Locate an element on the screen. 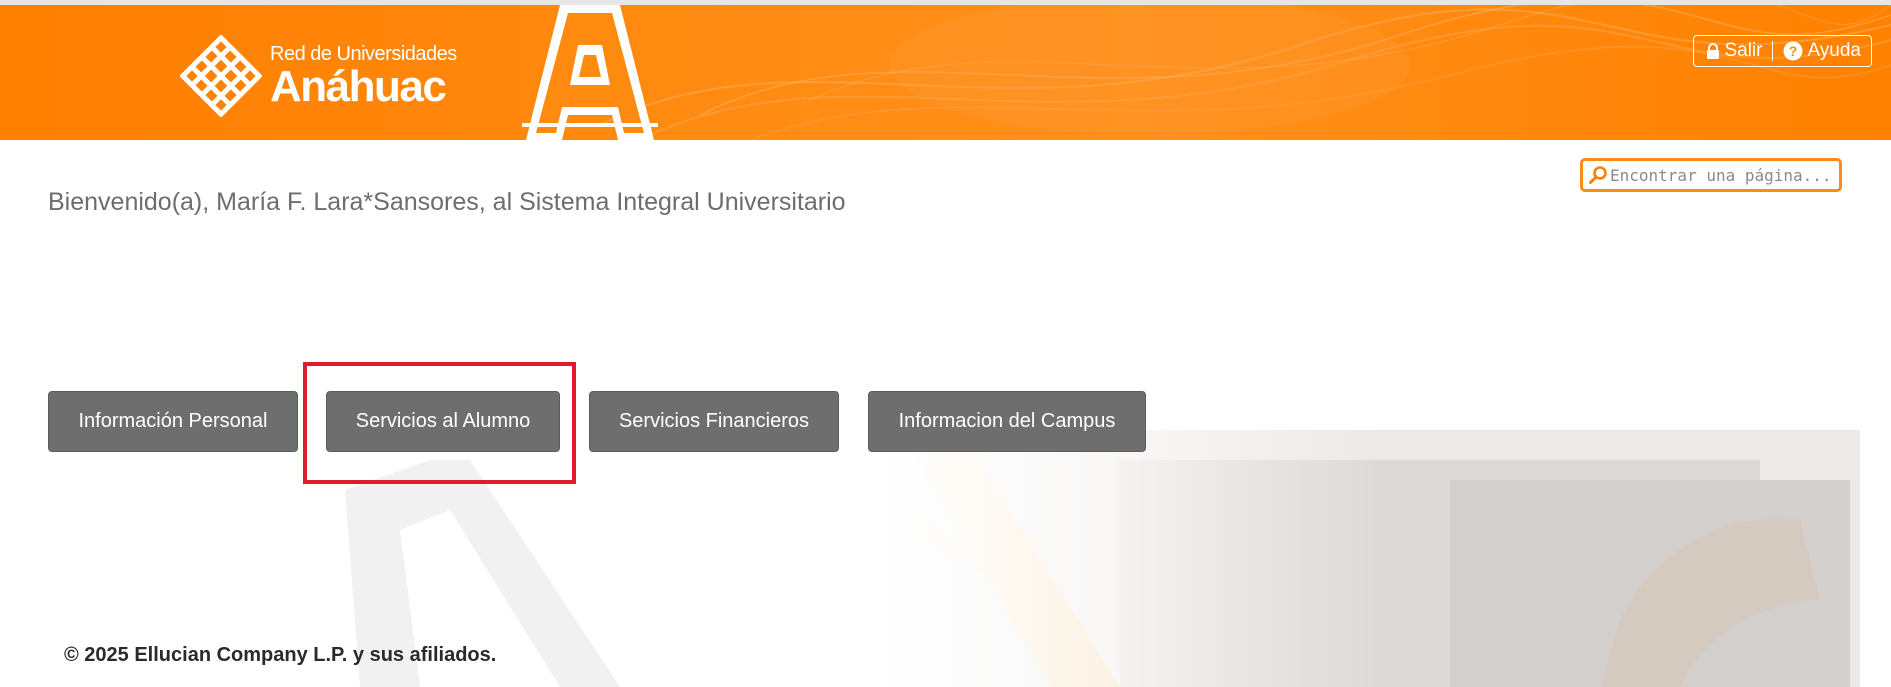 The image size is (1891, 687). help-link: ? Ayuda is located at coordinates (1822, 51).